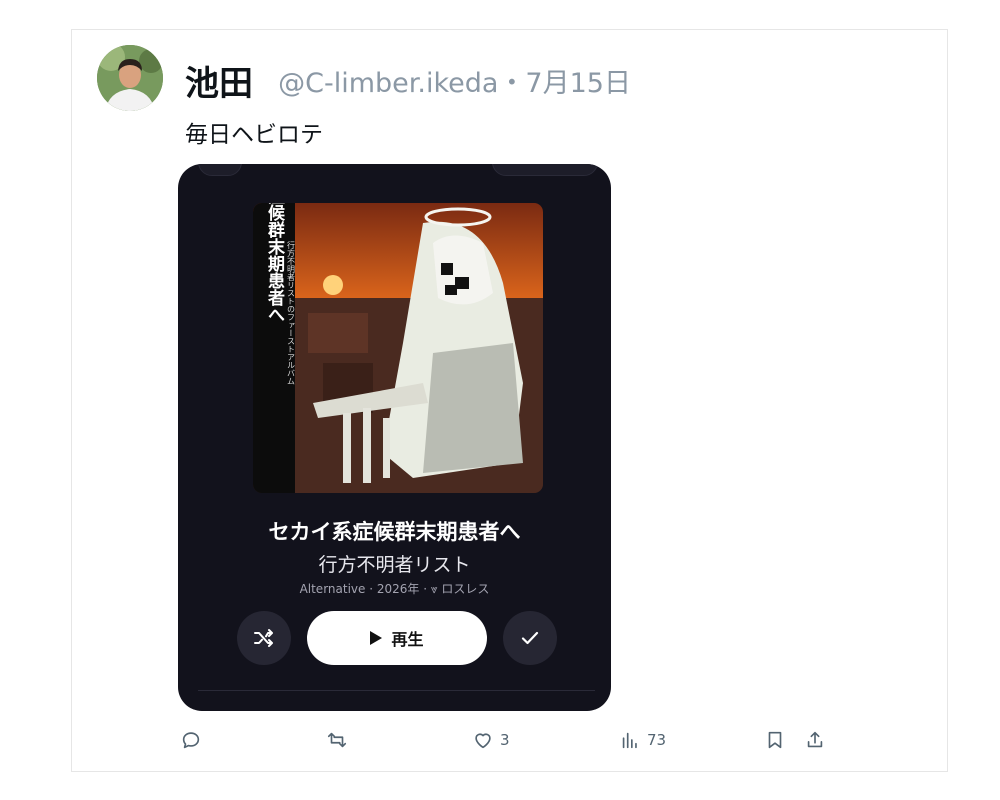 This screenshot has height=800, width=1000. What do you see at coordinates (394, 589) in the screenshot?
I see `album-meta: Alternative · 2026年 · ⩔ ロスレス` at bounding box center [394, 589].